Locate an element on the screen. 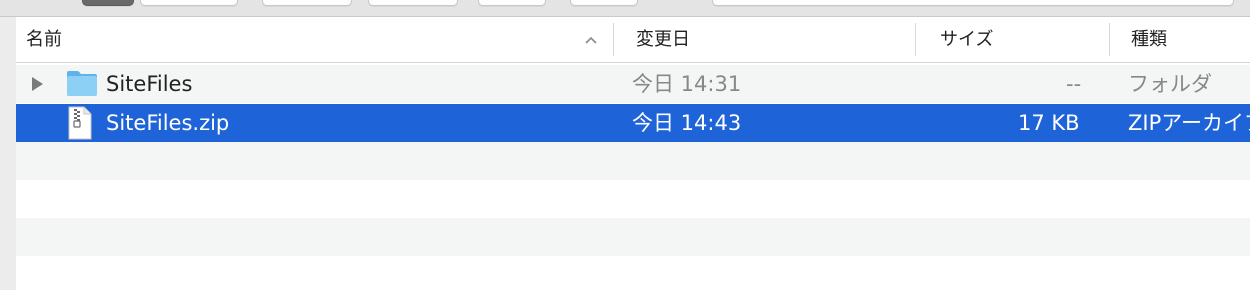 This screenshot has height=290, width=1250. file-size: 17 KB is located at coordinates (1049, 123).